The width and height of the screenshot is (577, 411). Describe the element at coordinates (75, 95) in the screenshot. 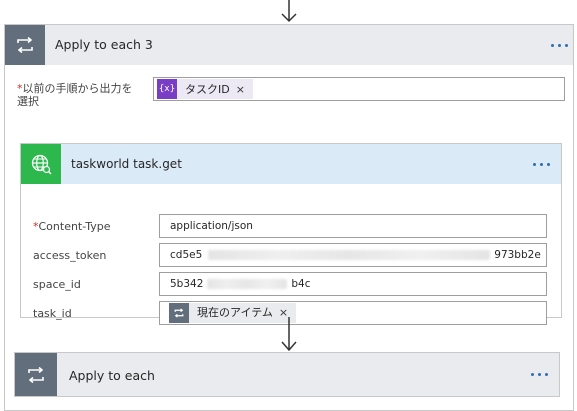

I see `select-output-label: *以前の手順から出力を選択` at that location.